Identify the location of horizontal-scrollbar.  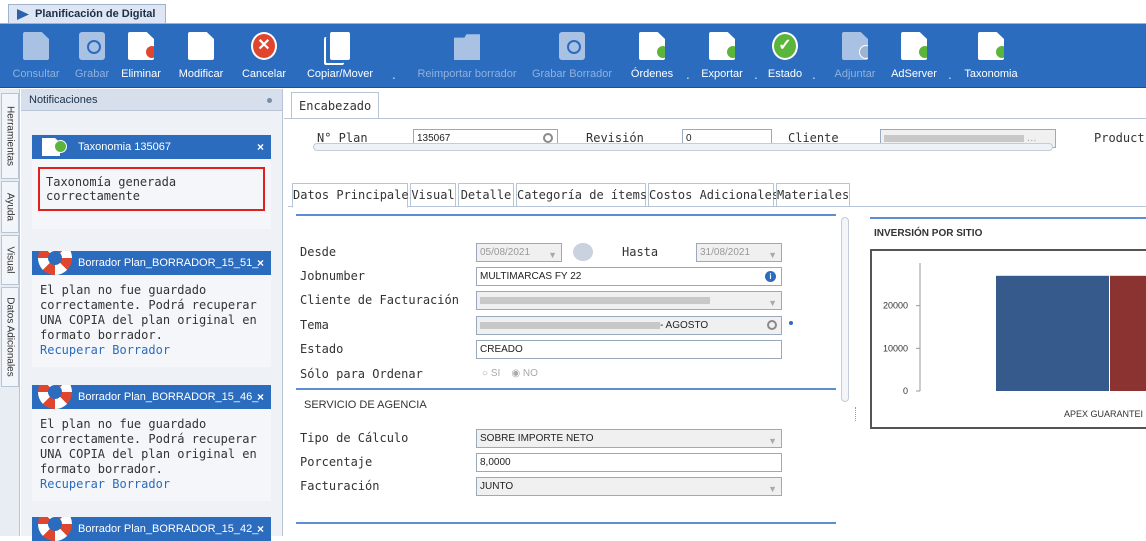
(683, 147).